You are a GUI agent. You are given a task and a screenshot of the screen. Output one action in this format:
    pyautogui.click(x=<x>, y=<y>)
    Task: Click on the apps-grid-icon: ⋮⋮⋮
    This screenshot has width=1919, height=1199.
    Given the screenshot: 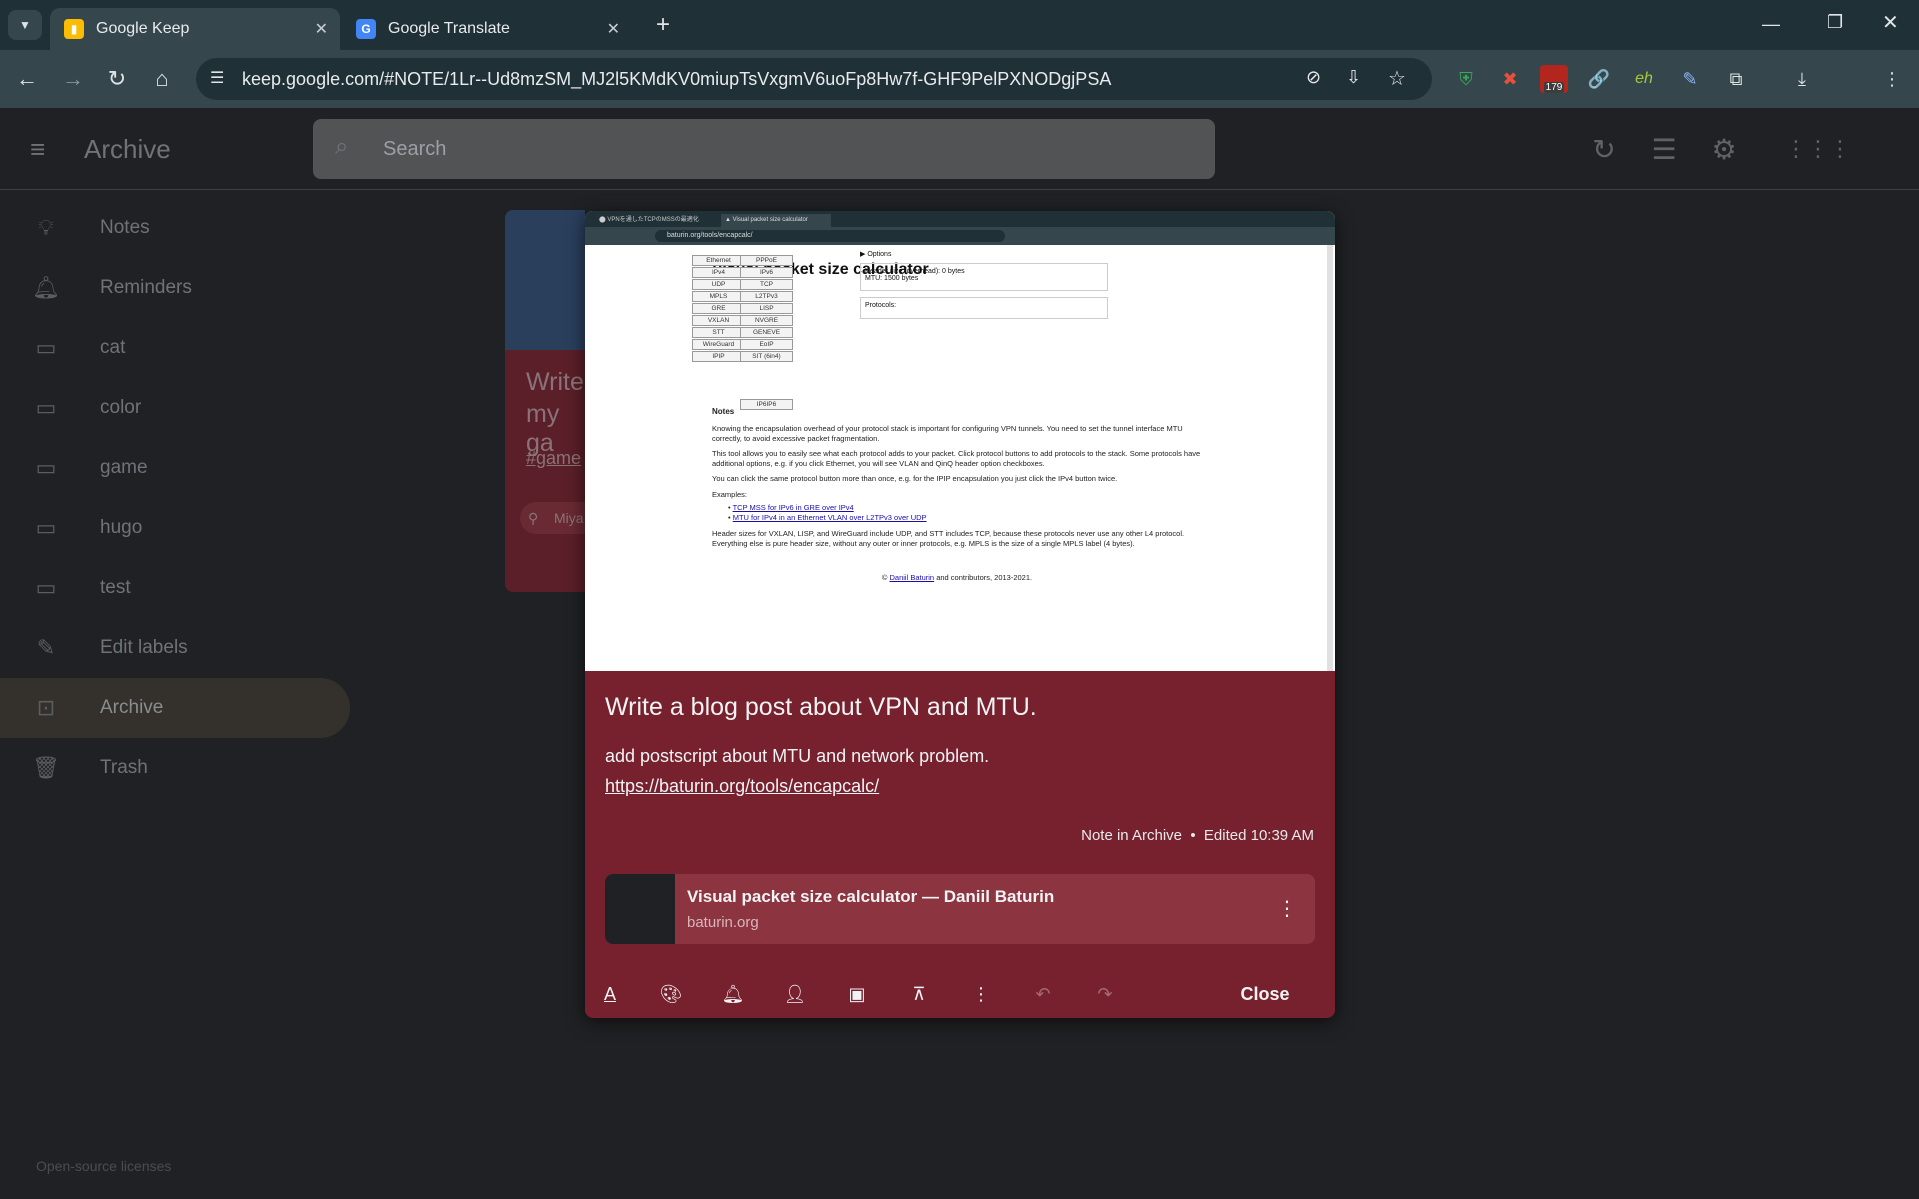 What is the action you would take?
    pyautogui.click(x=1818, y=149)
    